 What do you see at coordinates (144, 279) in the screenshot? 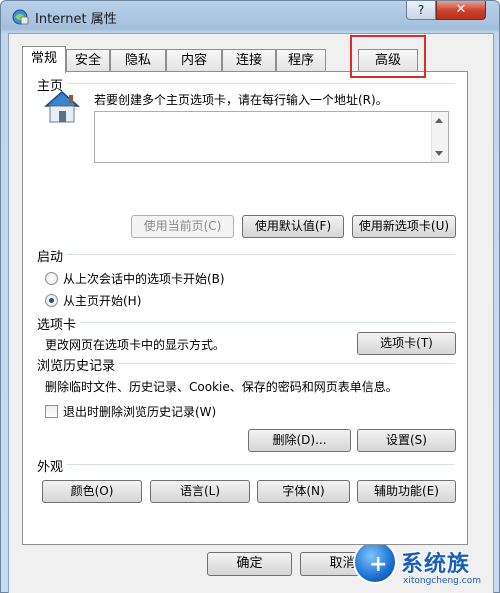
I see `startup-last-session-label: 从上次会话中的选项卡开始(B)` at bounding box center [144, 279].